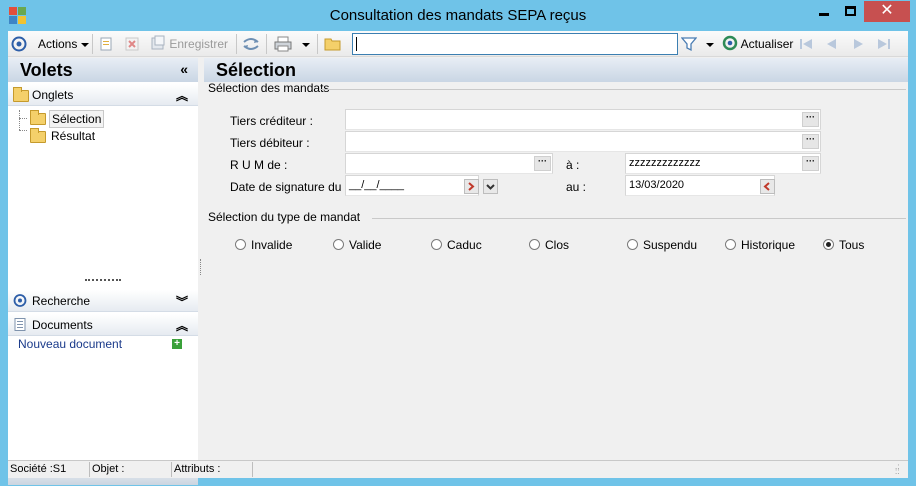  I want to click on filter-icon, so click(689, 44).